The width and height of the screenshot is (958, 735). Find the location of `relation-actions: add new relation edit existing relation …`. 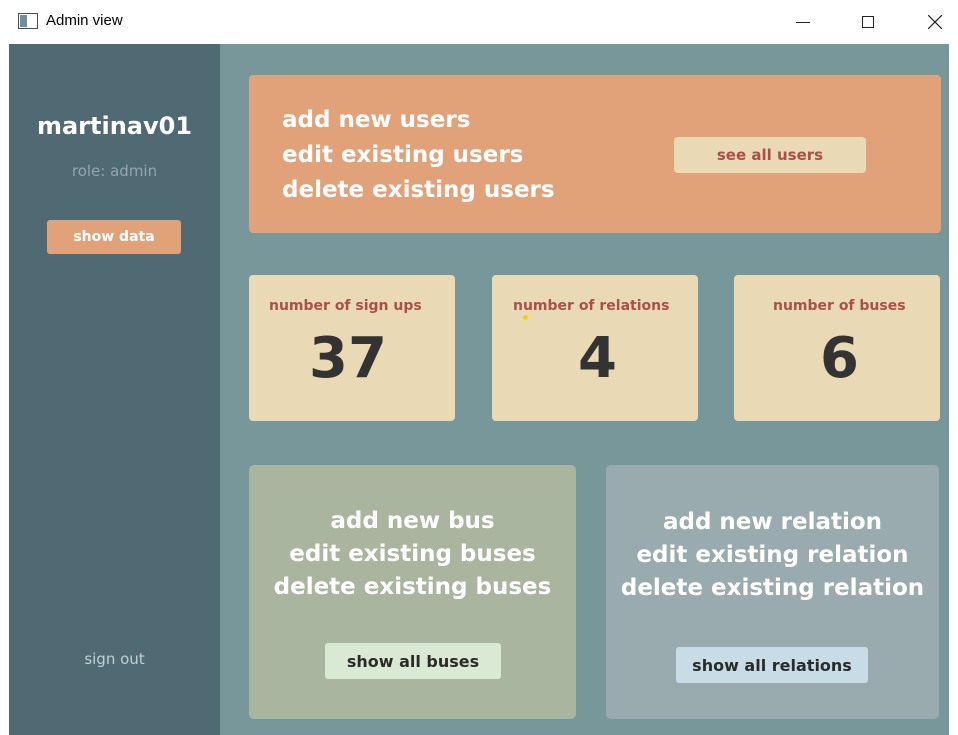

relation-actions: add new relation edit existing relation … is located at coordinates (772, 555).